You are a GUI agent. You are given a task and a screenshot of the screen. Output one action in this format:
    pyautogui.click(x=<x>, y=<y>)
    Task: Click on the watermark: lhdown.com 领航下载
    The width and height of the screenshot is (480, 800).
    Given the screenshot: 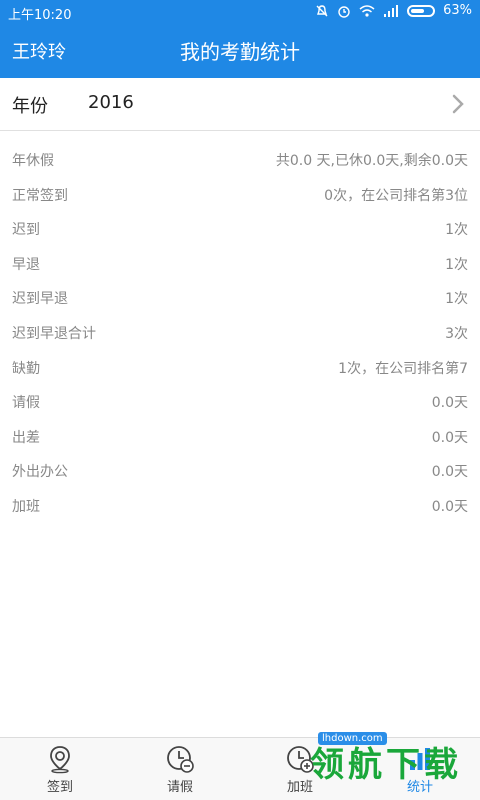 What is the action you would take?
    pyautogui.click(x=386, y=762)
    